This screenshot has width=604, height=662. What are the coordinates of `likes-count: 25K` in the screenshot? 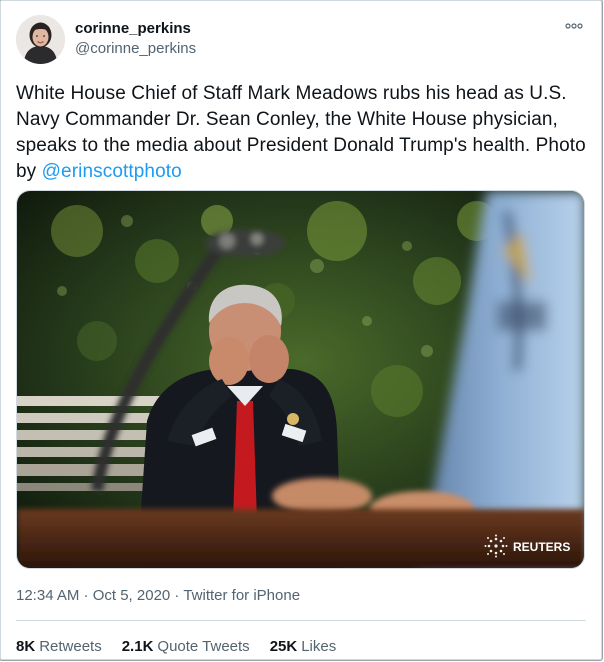 It's located at (283, 646).